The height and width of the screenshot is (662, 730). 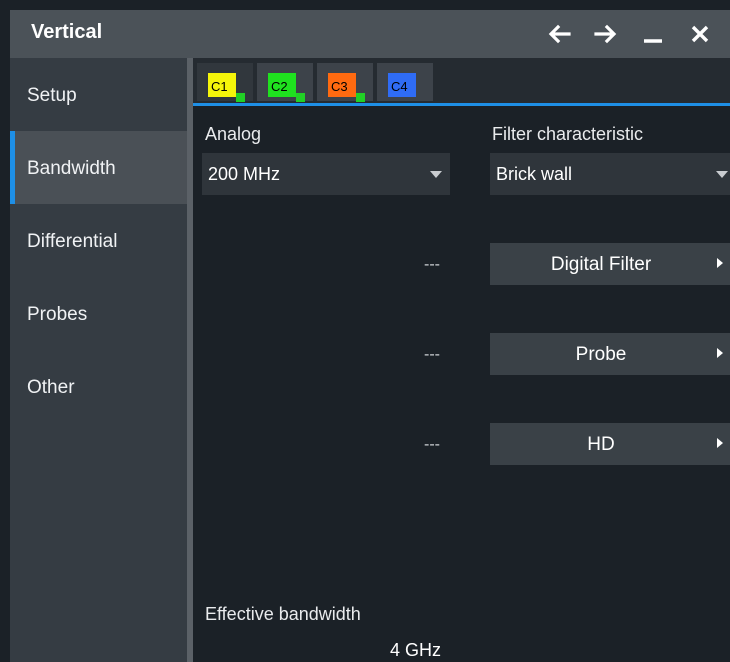 I want to click on minimize-icon, so click(x=653, y=41).